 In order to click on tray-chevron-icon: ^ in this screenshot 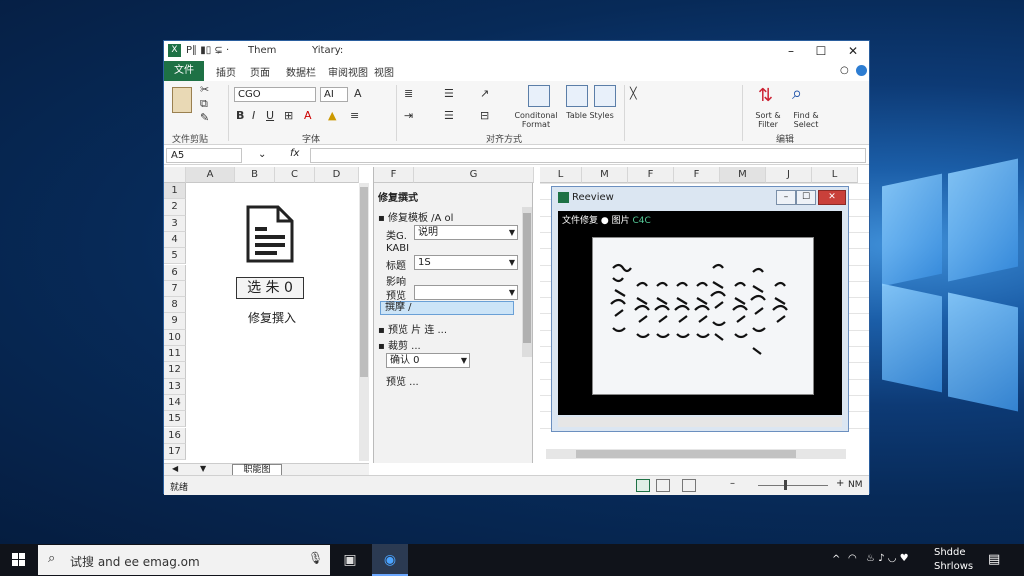, I will do `click(836, 559)`.